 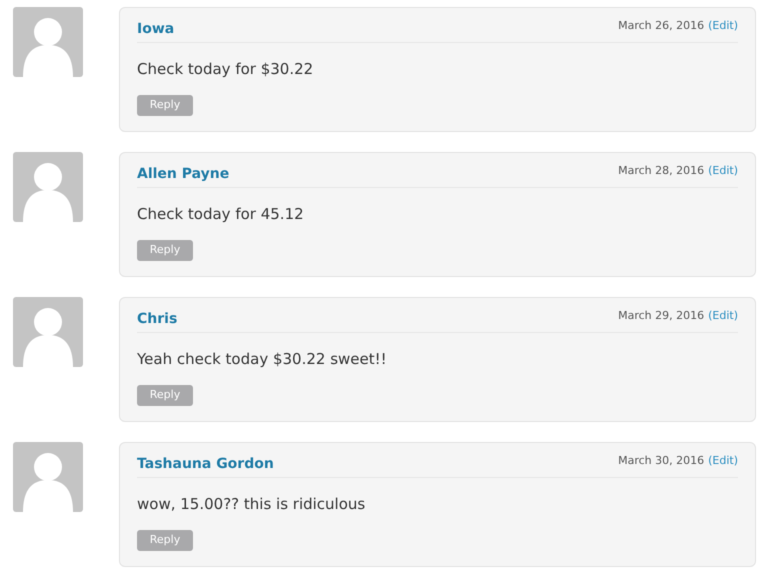 I want to click on comment-text: Yeah check today $30.22 sweet!!, so click(x=262, y=359).